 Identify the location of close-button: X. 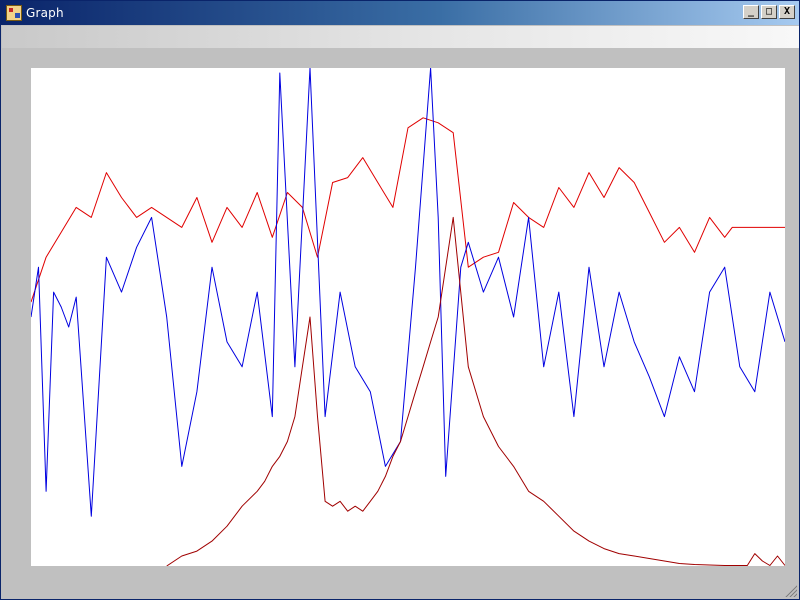
(787, 12).